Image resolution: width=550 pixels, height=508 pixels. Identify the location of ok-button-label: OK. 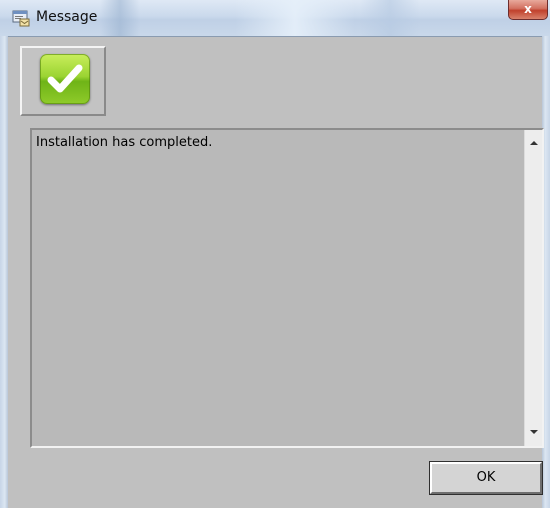
(486, 477).